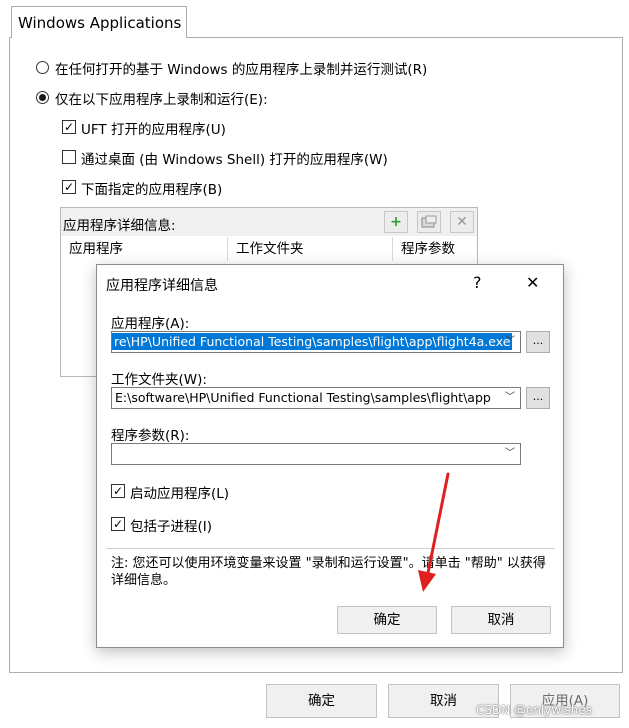 This screenshot has width=629, height=728. What do you see at coordinates (159, 380) in the screenshot?
I see `workdir-field-label: 工作文件夹(W):` at bounding box center [159, 380].